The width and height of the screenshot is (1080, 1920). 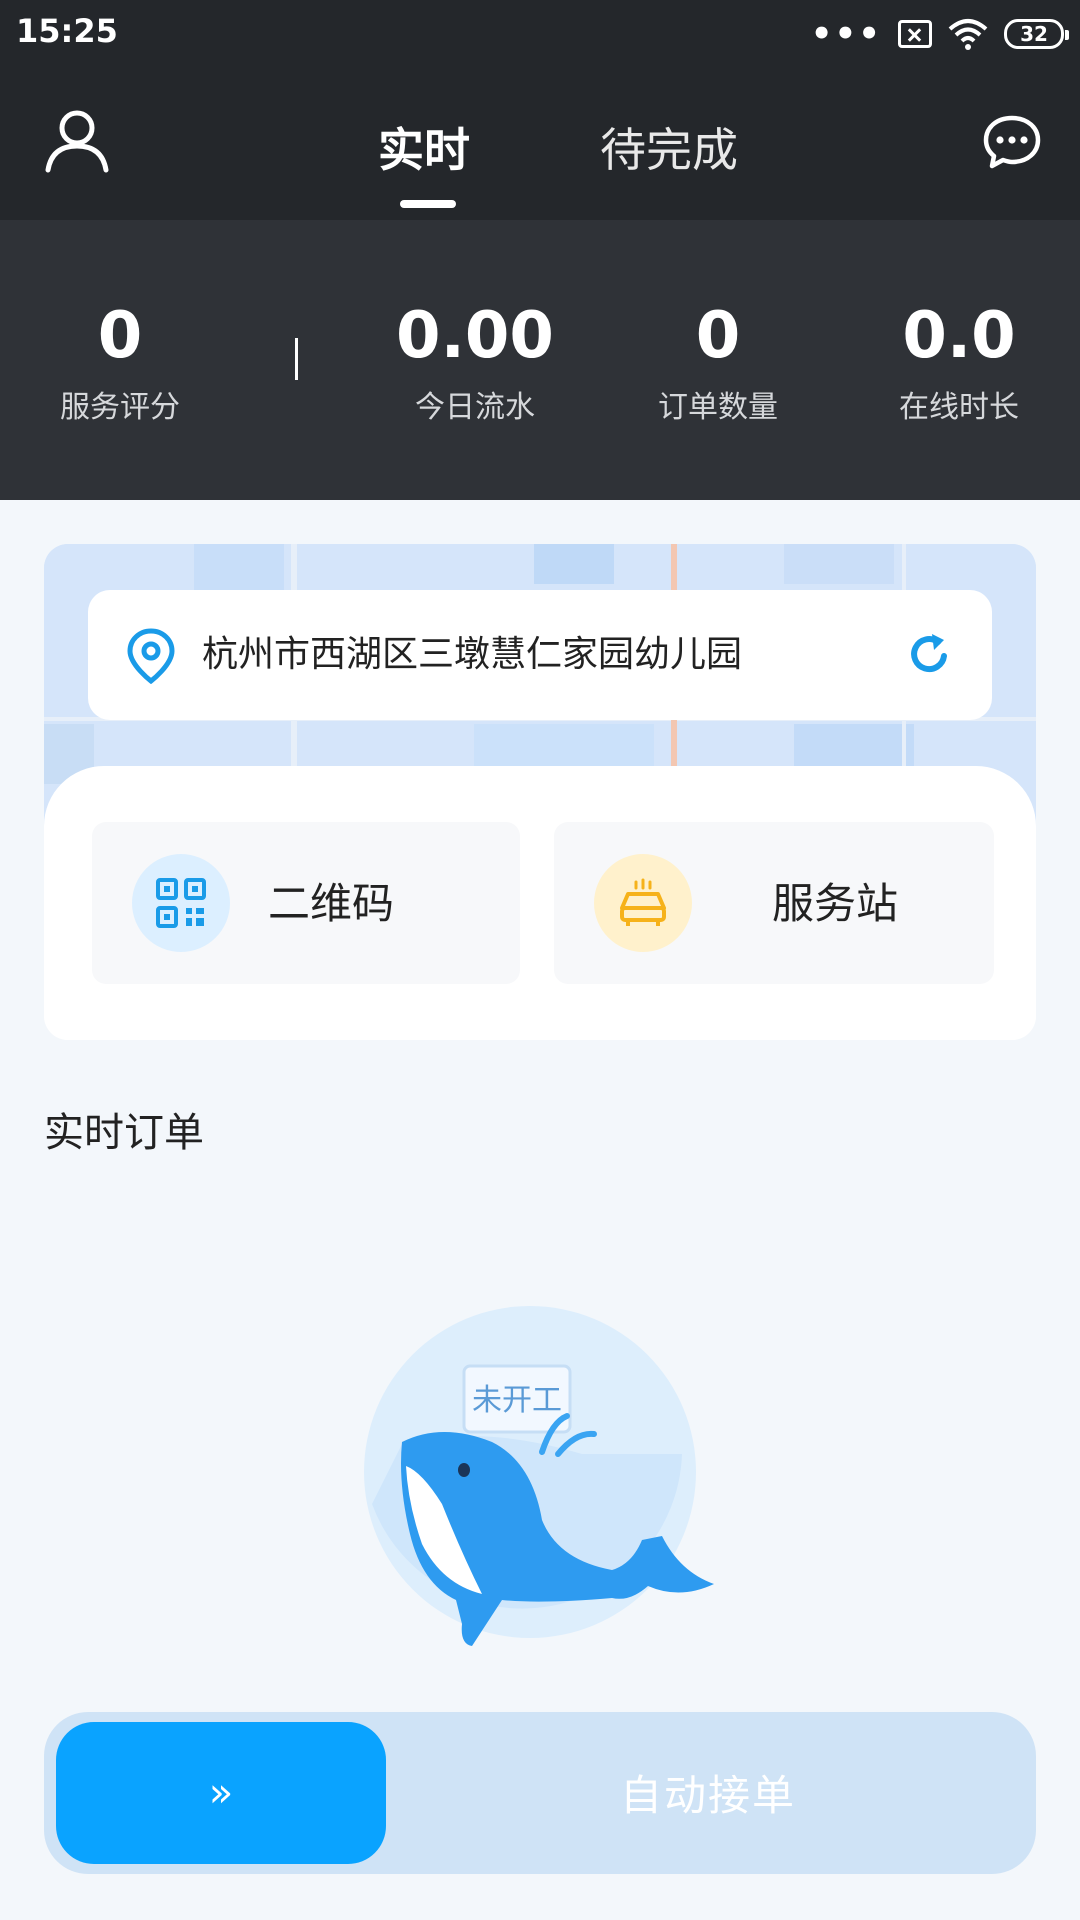 What do you see at coordinates (124, 1133) in the screenshot?
I see `realtime-orders-title: 实时订单` at bounding box center [124, 1133].